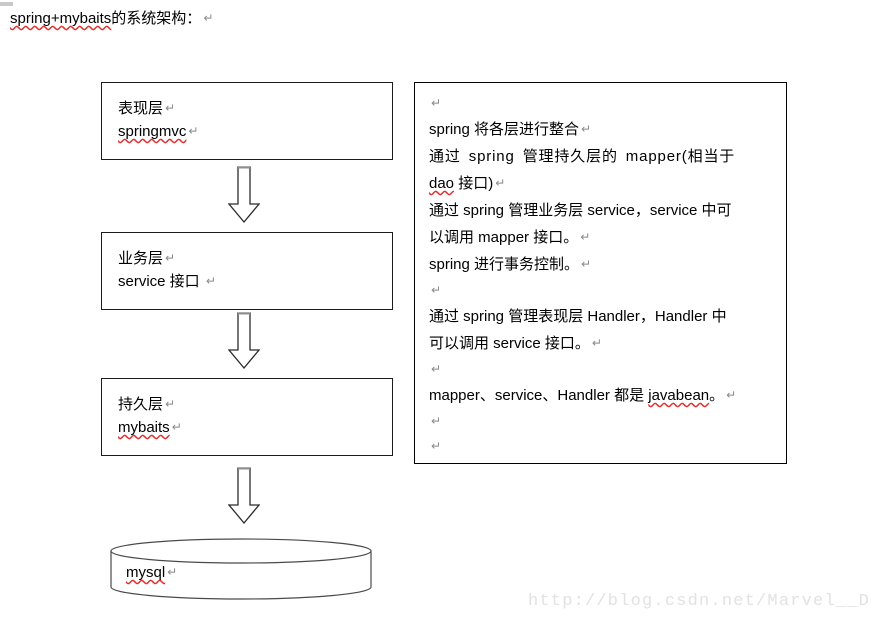  I want to click on note-line: spring 进行事务控制。 ↵, so click(510, 264).